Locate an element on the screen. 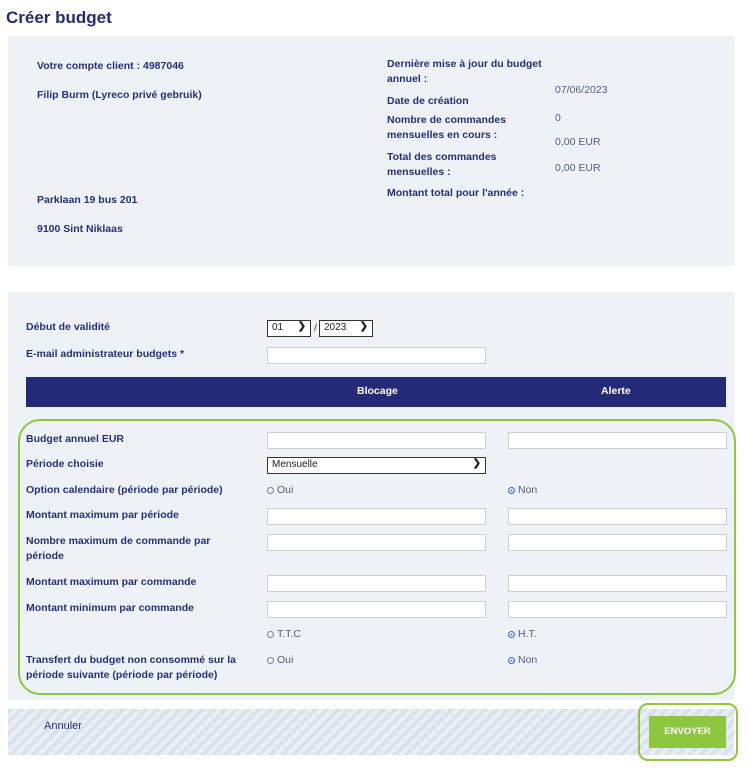 The height and width of the screenshot is (772, 748). max-orders-blocking-input is located at coordinates (376, 542).